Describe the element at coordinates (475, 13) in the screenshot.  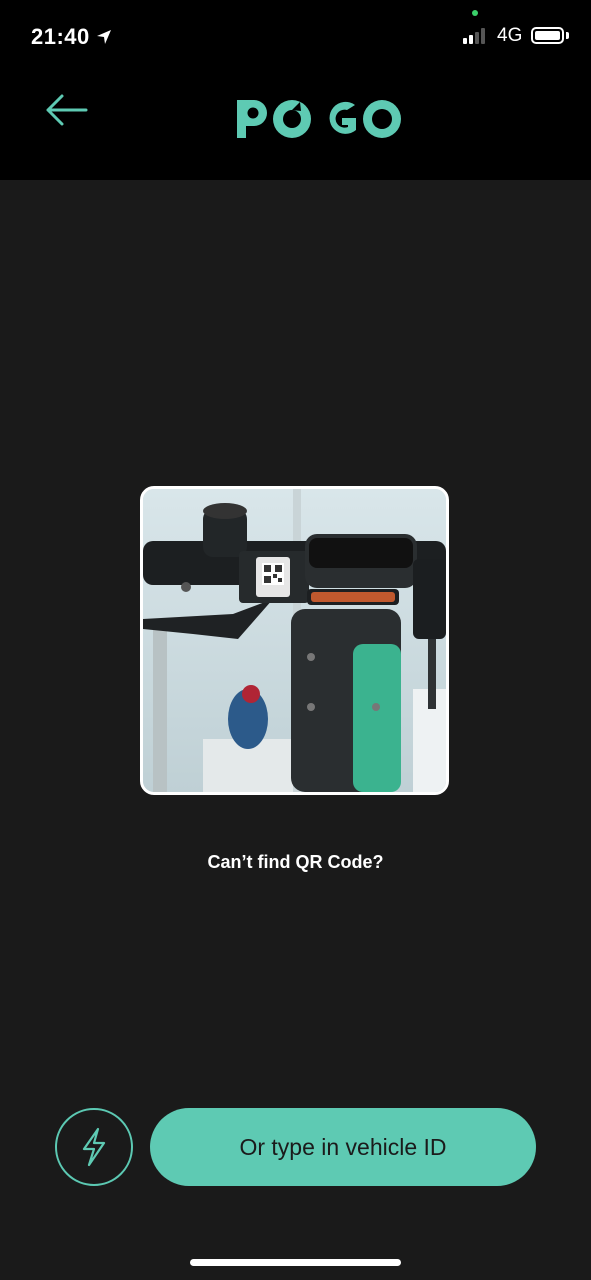
I see `privacy-indicator-dot` at that location.